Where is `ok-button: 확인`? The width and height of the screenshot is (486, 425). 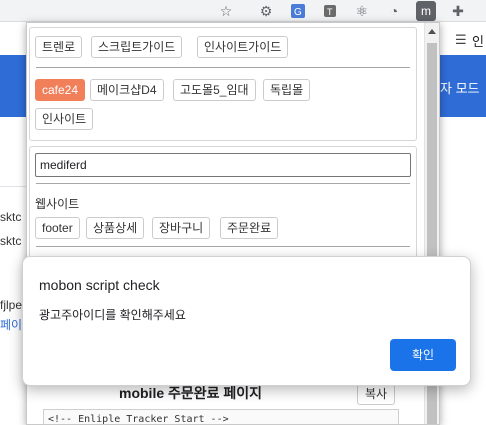 ok-button: 확인 is located at coordinates (423, 355).